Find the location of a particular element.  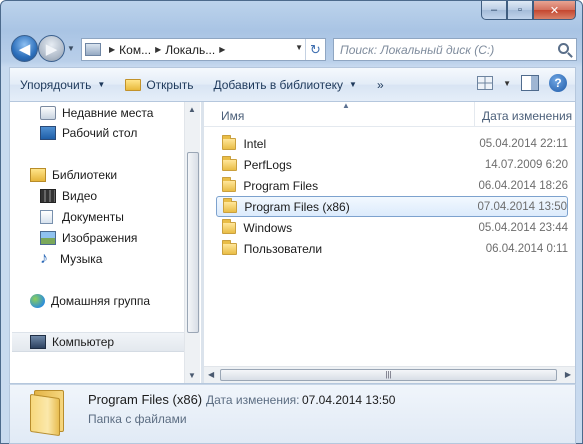

computer-icon is located at coordinates (38, 342).